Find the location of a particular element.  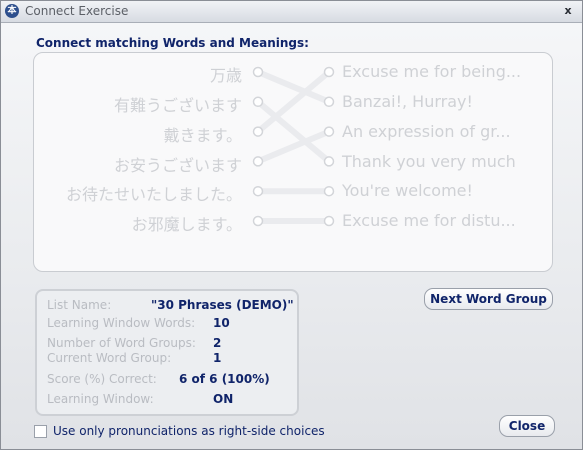

word-item: お待たせいたしました。 is located at coordinates (154, 193).